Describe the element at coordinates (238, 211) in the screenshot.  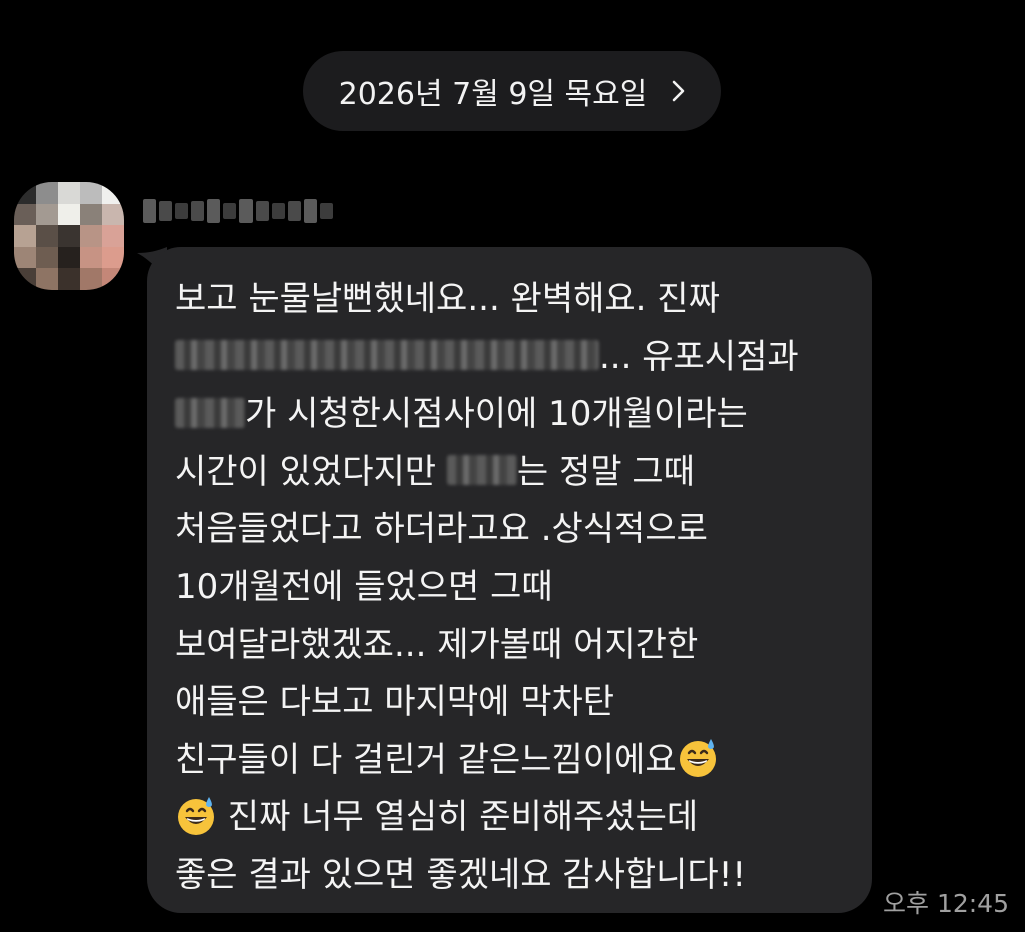
I see `sender-name-redacted` at that location.